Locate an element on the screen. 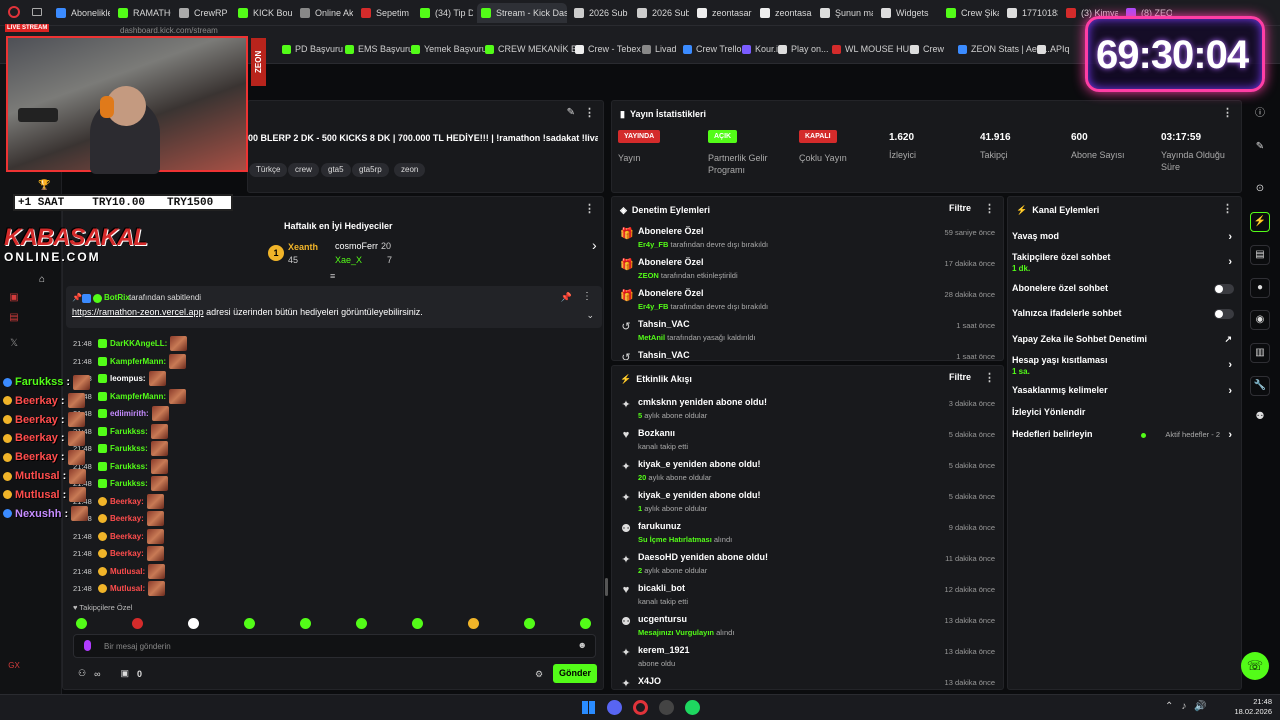 The image size is (1280, 720). target-icon: ⊙ is located at coordinates (1260, 190).